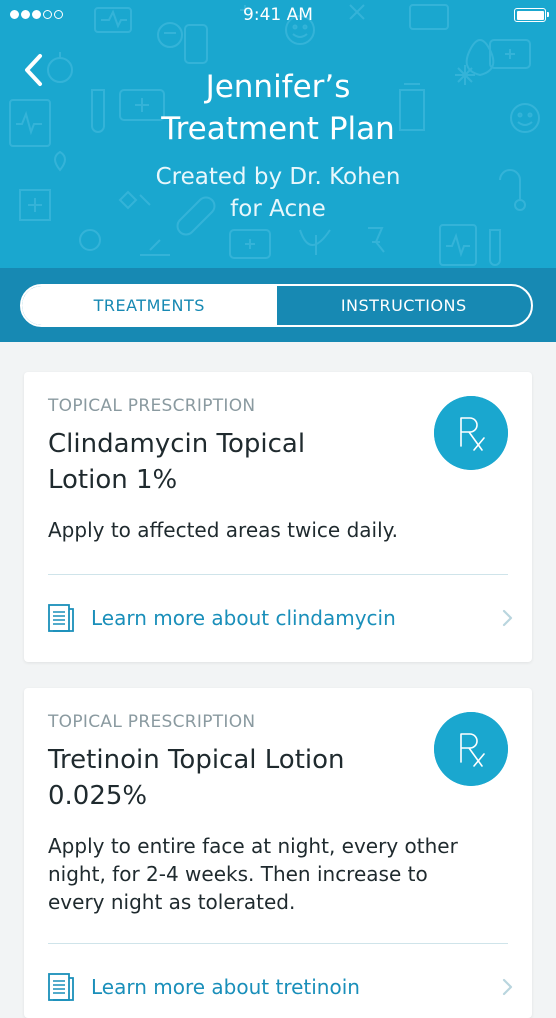 The height and width of the screenshot is (1018, 556). Describe the element at coordinates (196, 760) in the screenshot. I see `treatment-name-line1: Tretinoin Topical Lotion` at that location.